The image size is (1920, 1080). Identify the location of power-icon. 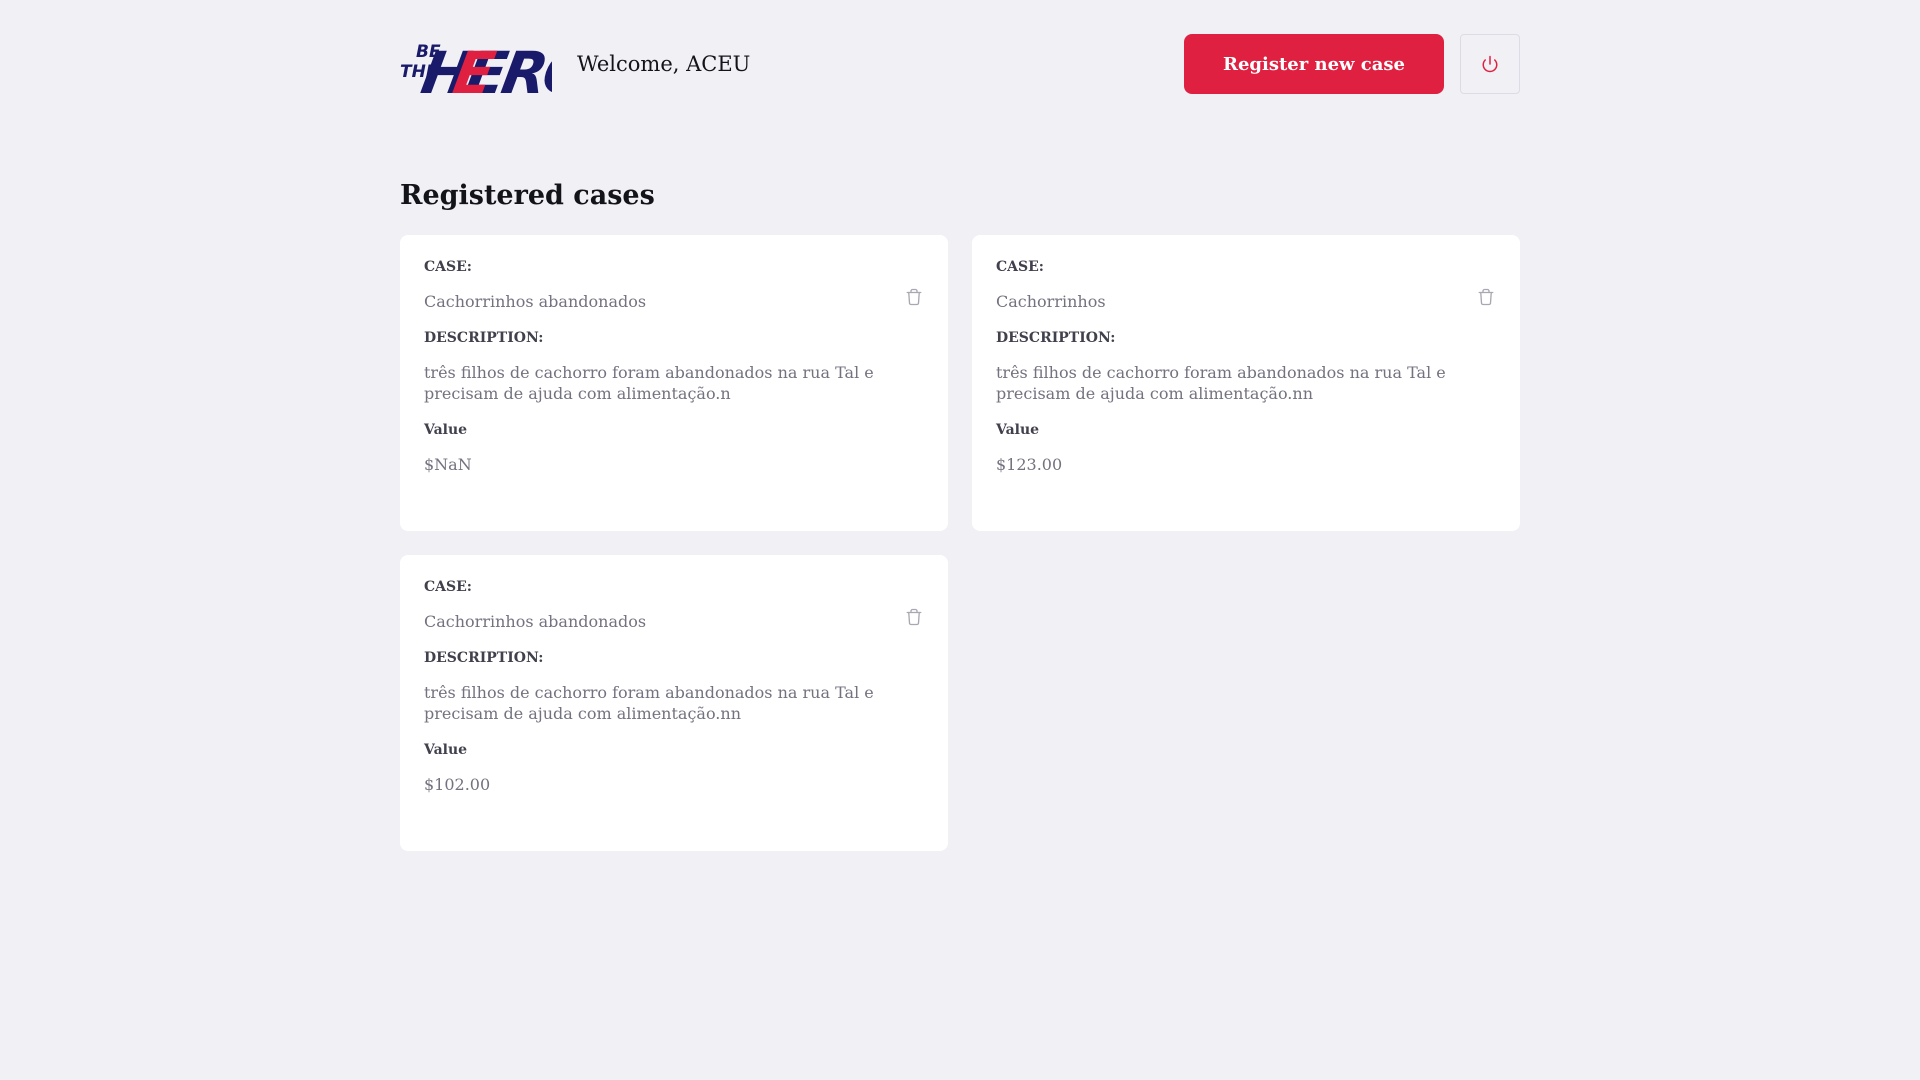
(1490, 64).